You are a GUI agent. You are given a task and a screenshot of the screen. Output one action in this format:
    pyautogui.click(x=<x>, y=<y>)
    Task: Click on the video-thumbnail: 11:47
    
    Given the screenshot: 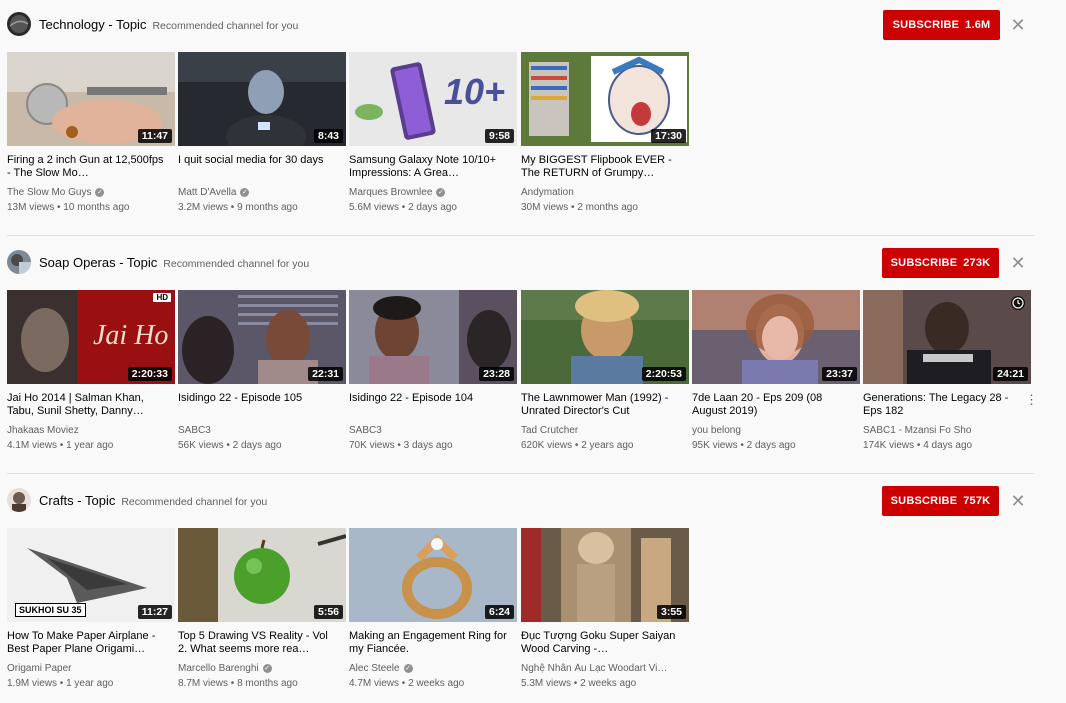 What is the action you would take?
    pyautogui.click(x=91, y=99)
    